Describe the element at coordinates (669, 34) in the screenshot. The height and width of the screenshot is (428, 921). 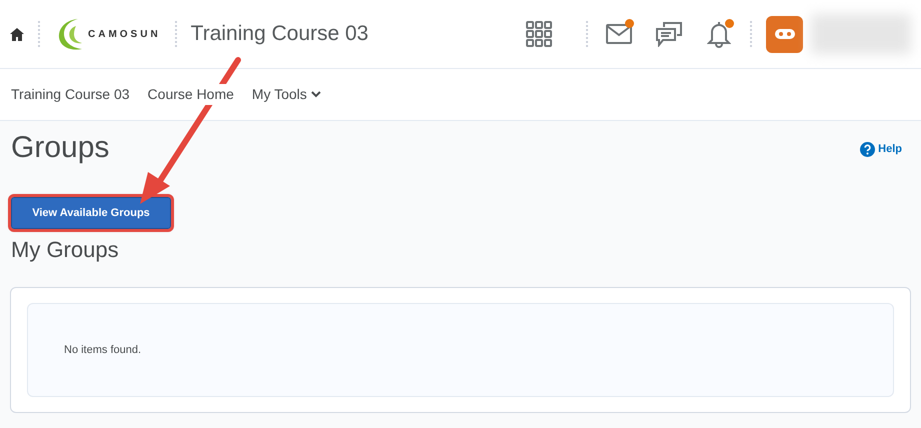
I see `chat-icon` at that location.